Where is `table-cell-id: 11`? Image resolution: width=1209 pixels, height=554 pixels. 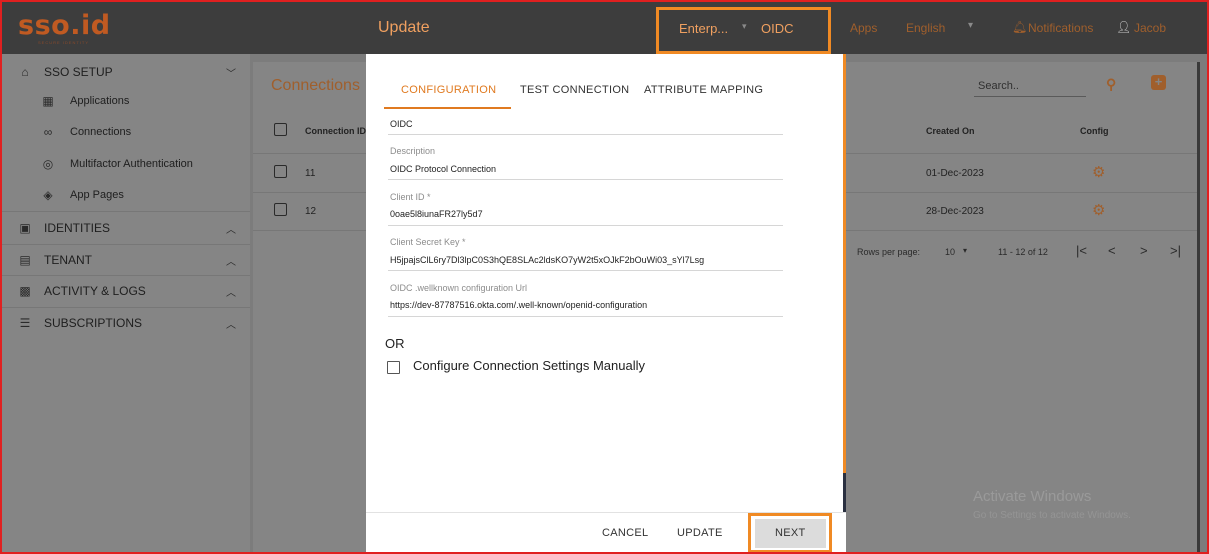
table-cell-id: 11 is located at coordinates (310, 173).